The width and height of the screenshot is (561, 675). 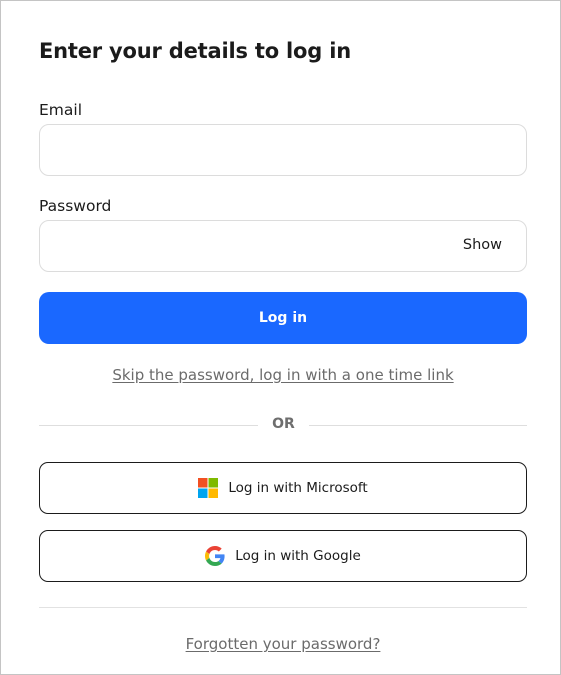 What do you see at coordinates (283, 607) in the screenshot?
I see `bottom-divider` at bounding box center [283, 607].